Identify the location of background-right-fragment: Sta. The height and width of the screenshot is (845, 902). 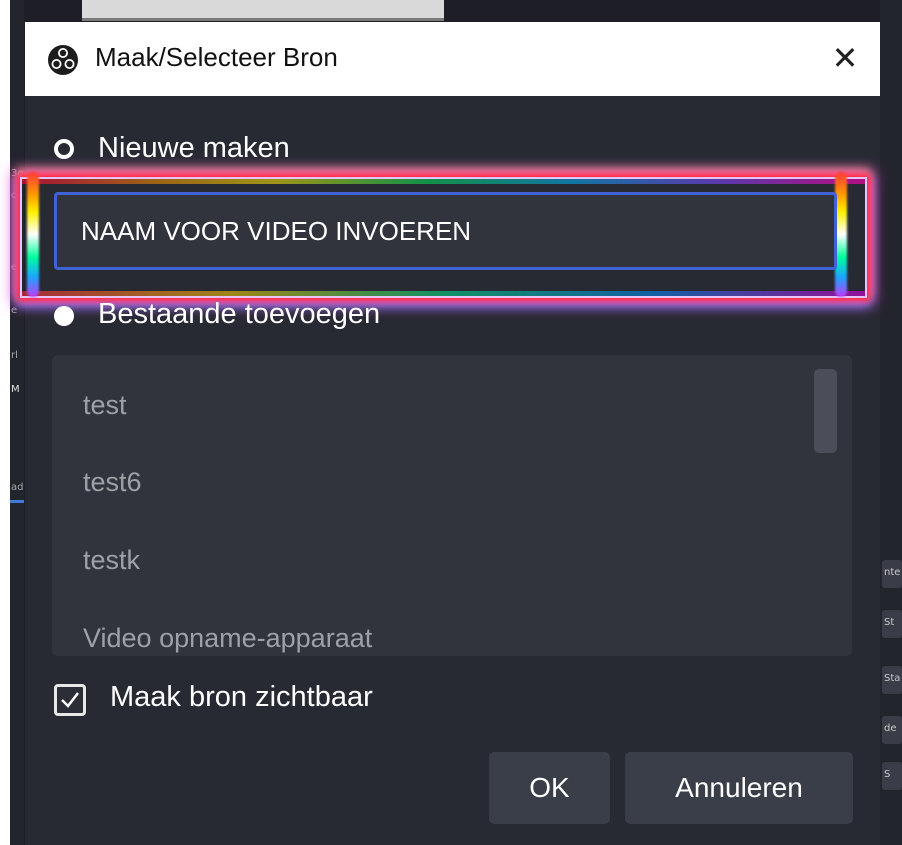
(892, 678).